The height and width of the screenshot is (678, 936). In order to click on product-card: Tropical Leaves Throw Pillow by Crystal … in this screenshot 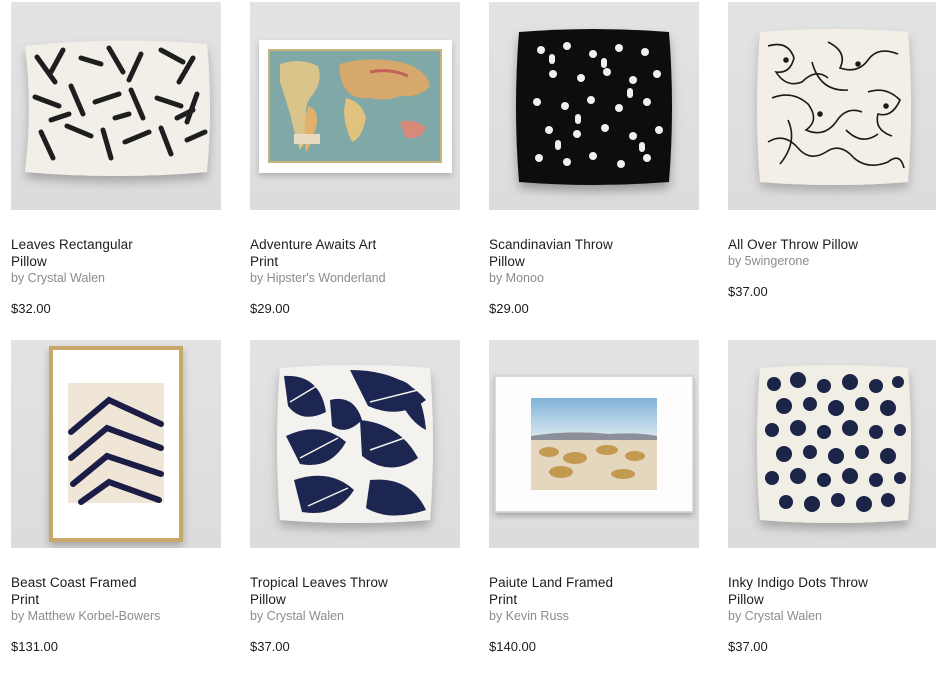, I will do `click(355, 509)`.